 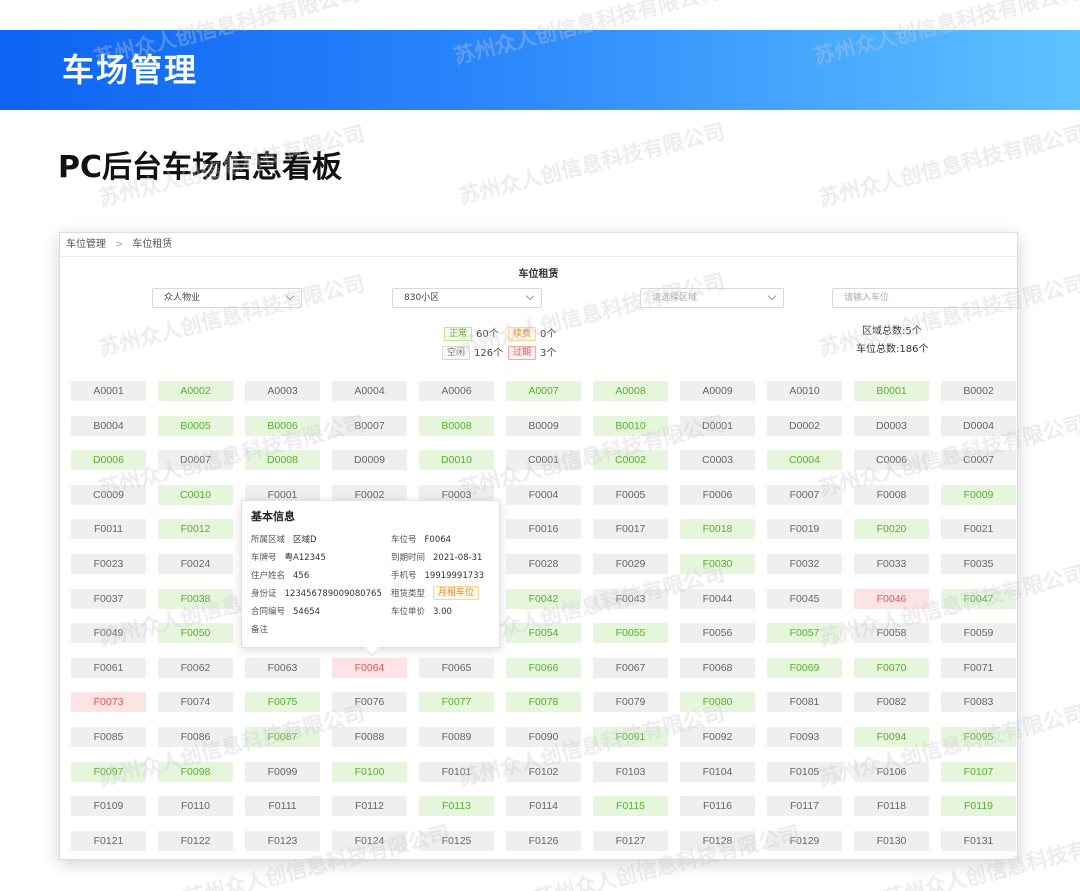 What do you see at coordinates (108, 806) in the screenshot?
I see `parking-space-F0109: F0109` at bounding box center [108, 806].